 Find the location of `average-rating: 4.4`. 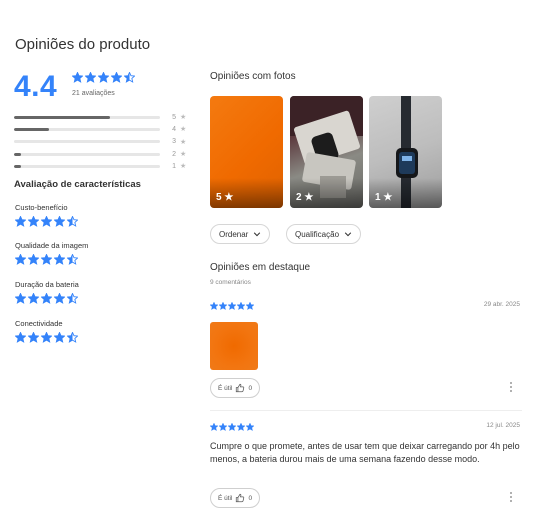

average-rating: 4.4 is located at coordinates (36, 86).